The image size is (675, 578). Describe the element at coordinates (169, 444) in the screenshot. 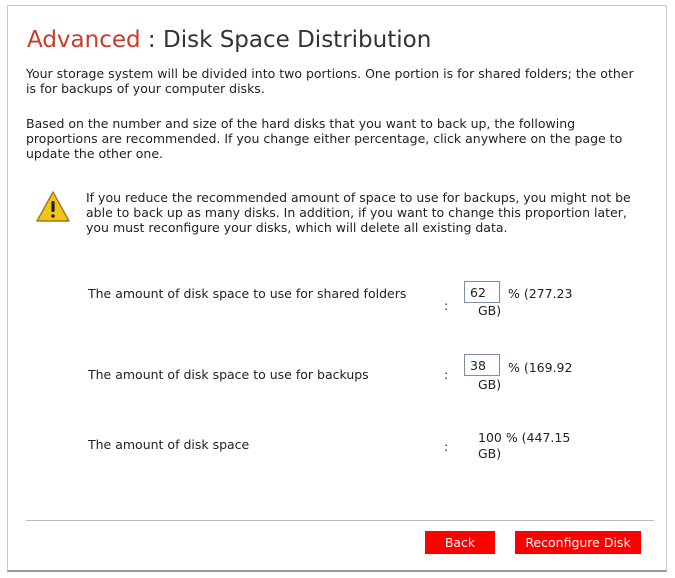

I see `total-space-label: The amount of disk space` at that location.